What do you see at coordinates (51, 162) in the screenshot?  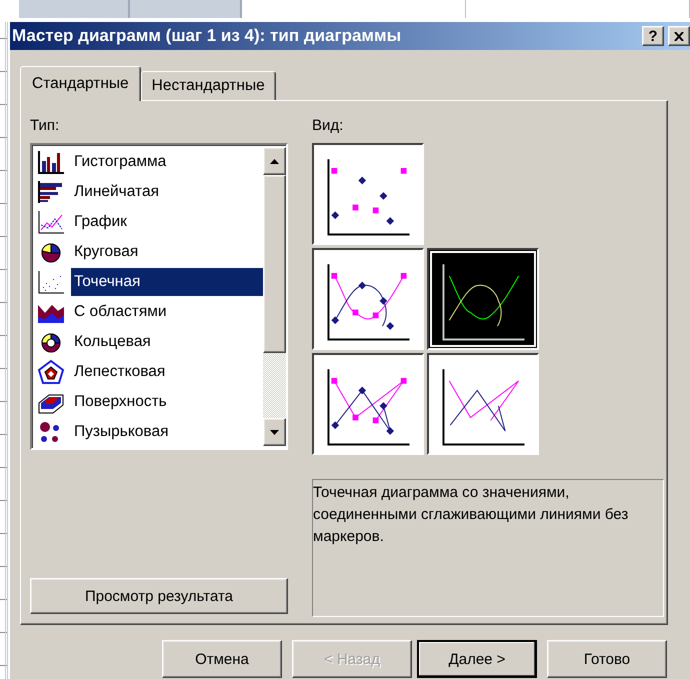 I see `column-chart-icon` at bounding box center [51, 162].